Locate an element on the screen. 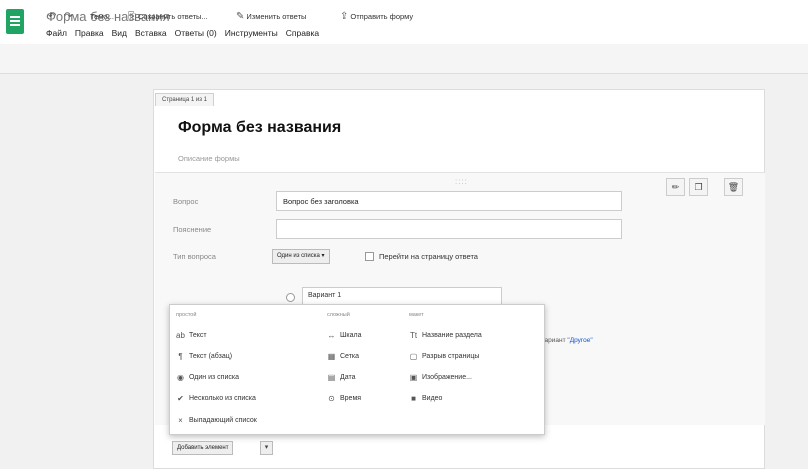 This screenshot has width=808, height=469. undo-icon: ↶ is located at coordinates (52, 16).